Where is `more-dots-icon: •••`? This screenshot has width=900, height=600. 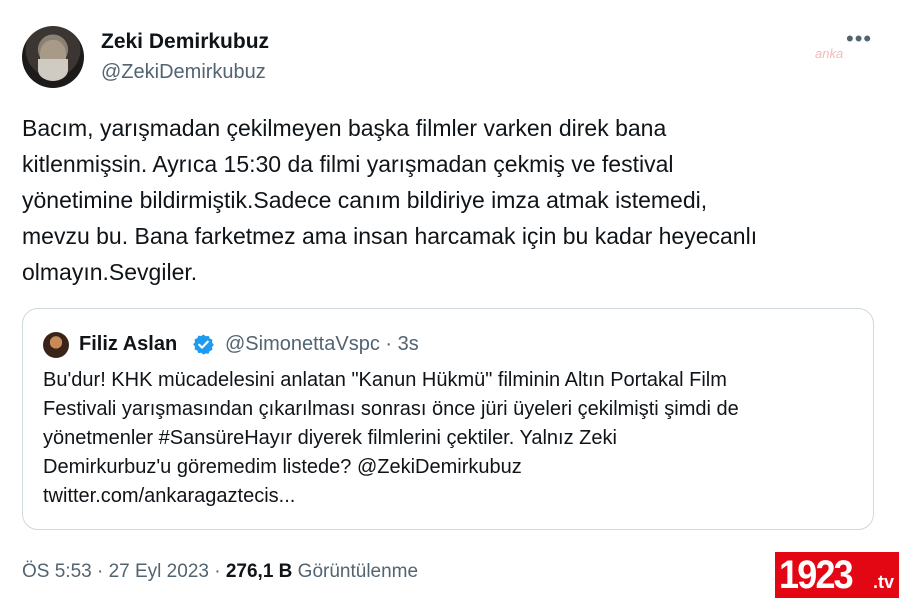 more-dots-icon: ••• is located at coordinates (859, 39).